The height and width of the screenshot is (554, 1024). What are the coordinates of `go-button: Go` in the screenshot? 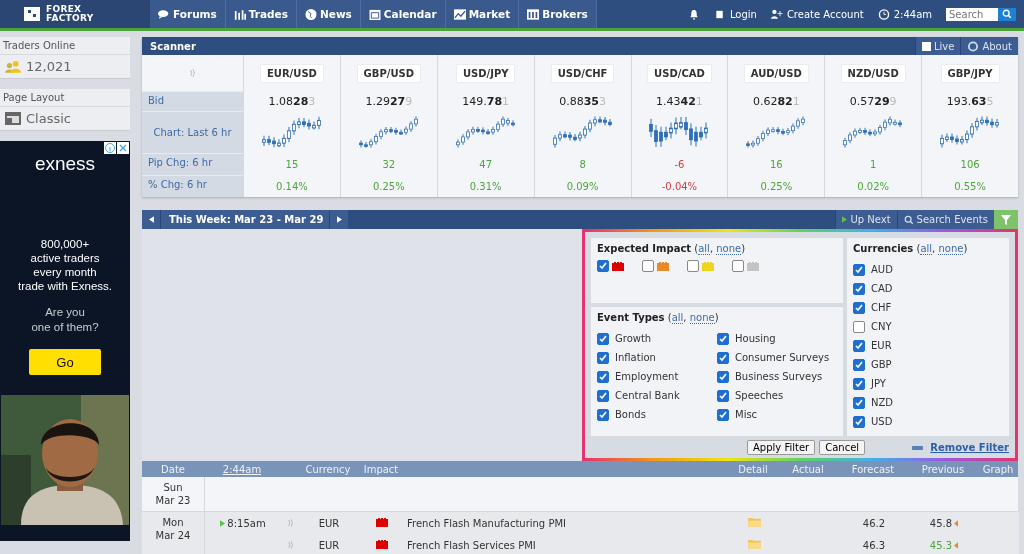 It's located at (65, 362).